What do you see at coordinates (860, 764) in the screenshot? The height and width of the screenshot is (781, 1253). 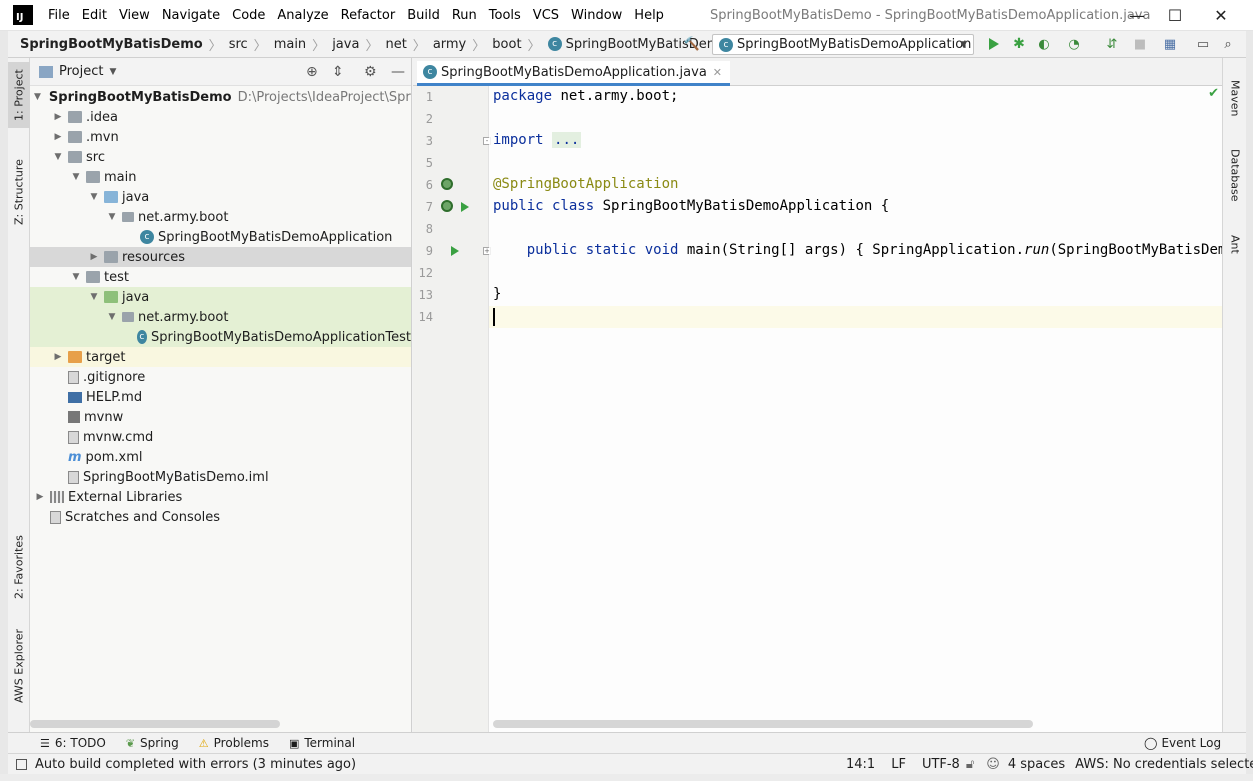 I see `caret-position: 14:1` at bounding box center [860, 764].